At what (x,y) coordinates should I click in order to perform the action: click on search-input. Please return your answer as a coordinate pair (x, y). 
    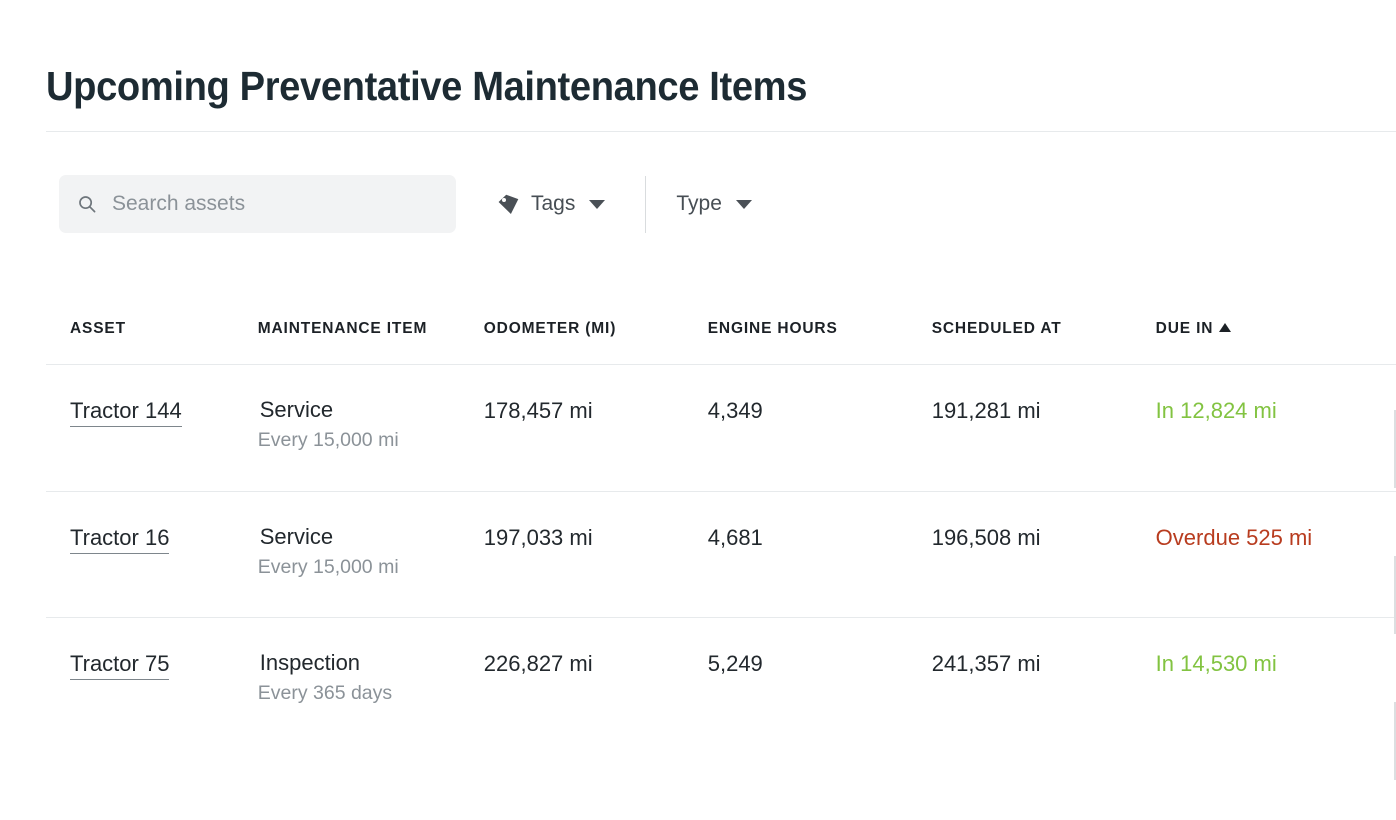
    Looking at the image, I should click on (257, 204).